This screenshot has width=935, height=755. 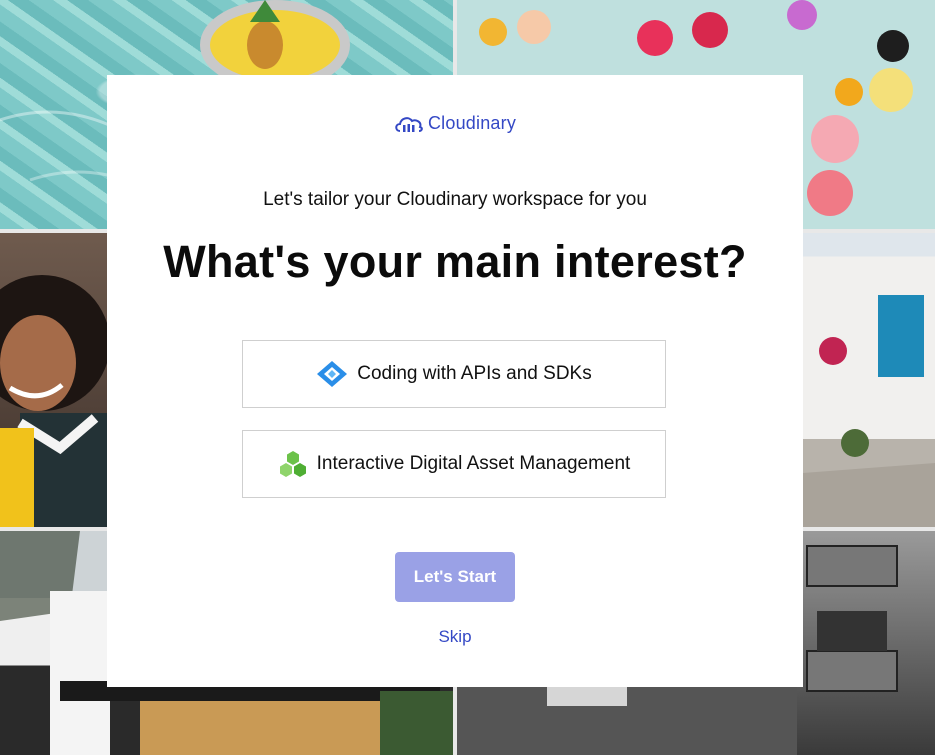 What do you see at coordinates (455, 637) in the screenshot?
I see `skip-link: Skip` at bounding box center [455, 637].